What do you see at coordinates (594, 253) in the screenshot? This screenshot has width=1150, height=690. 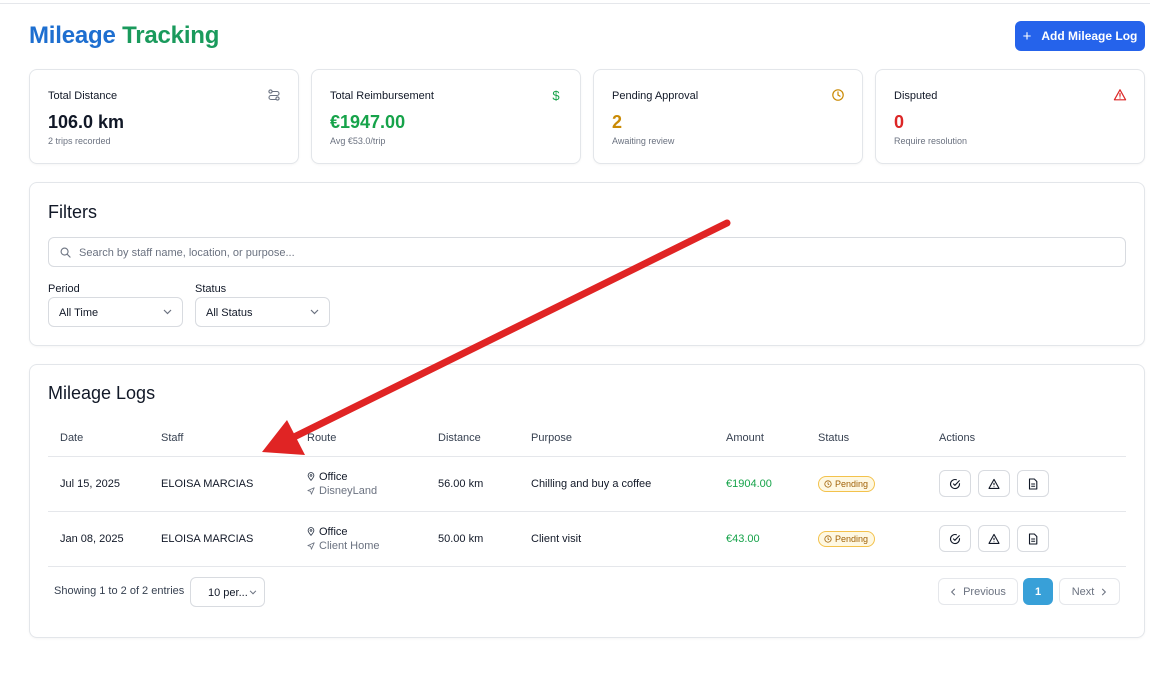 I see `search-input` at bounding box center [594, 253].